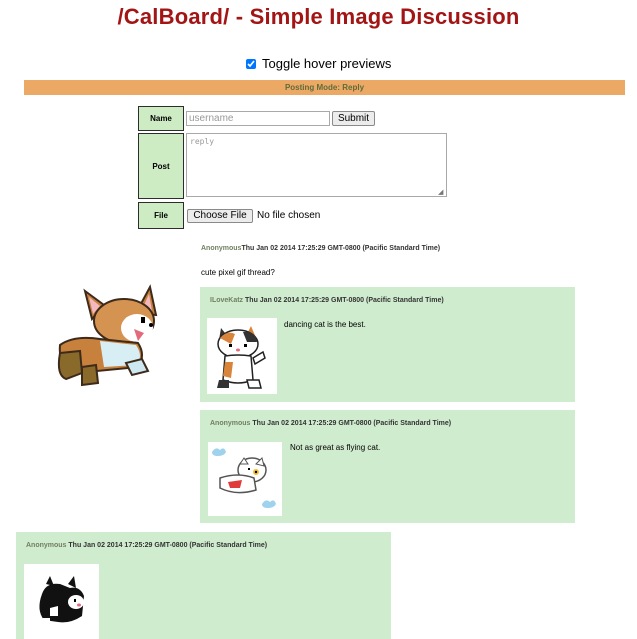 The height and width of the screenshot is (639, 637). Describe the element at coordinates (353, 118) in the screenshot. I see `submit-button: Submit` at that location.